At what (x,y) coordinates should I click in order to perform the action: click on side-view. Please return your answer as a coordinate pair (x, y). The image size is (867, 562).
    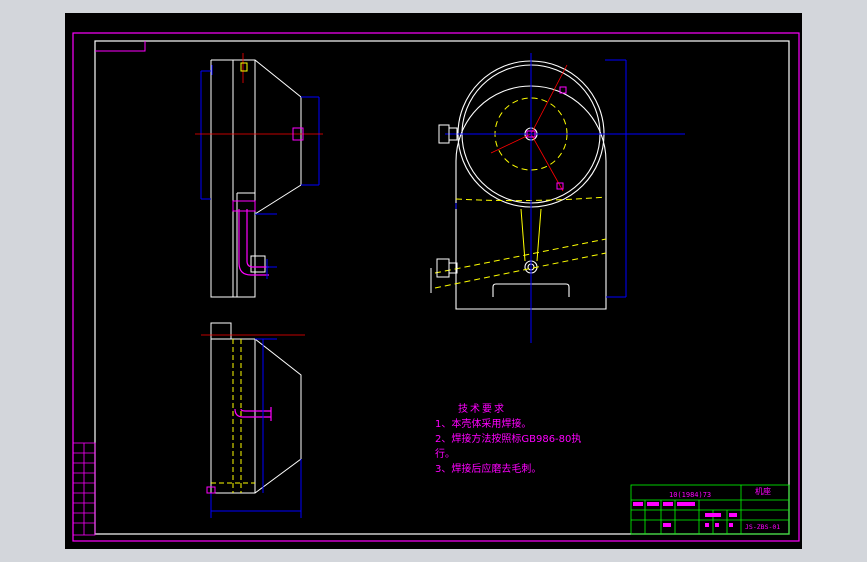
    Looking at the image, I should click on (259, 175).